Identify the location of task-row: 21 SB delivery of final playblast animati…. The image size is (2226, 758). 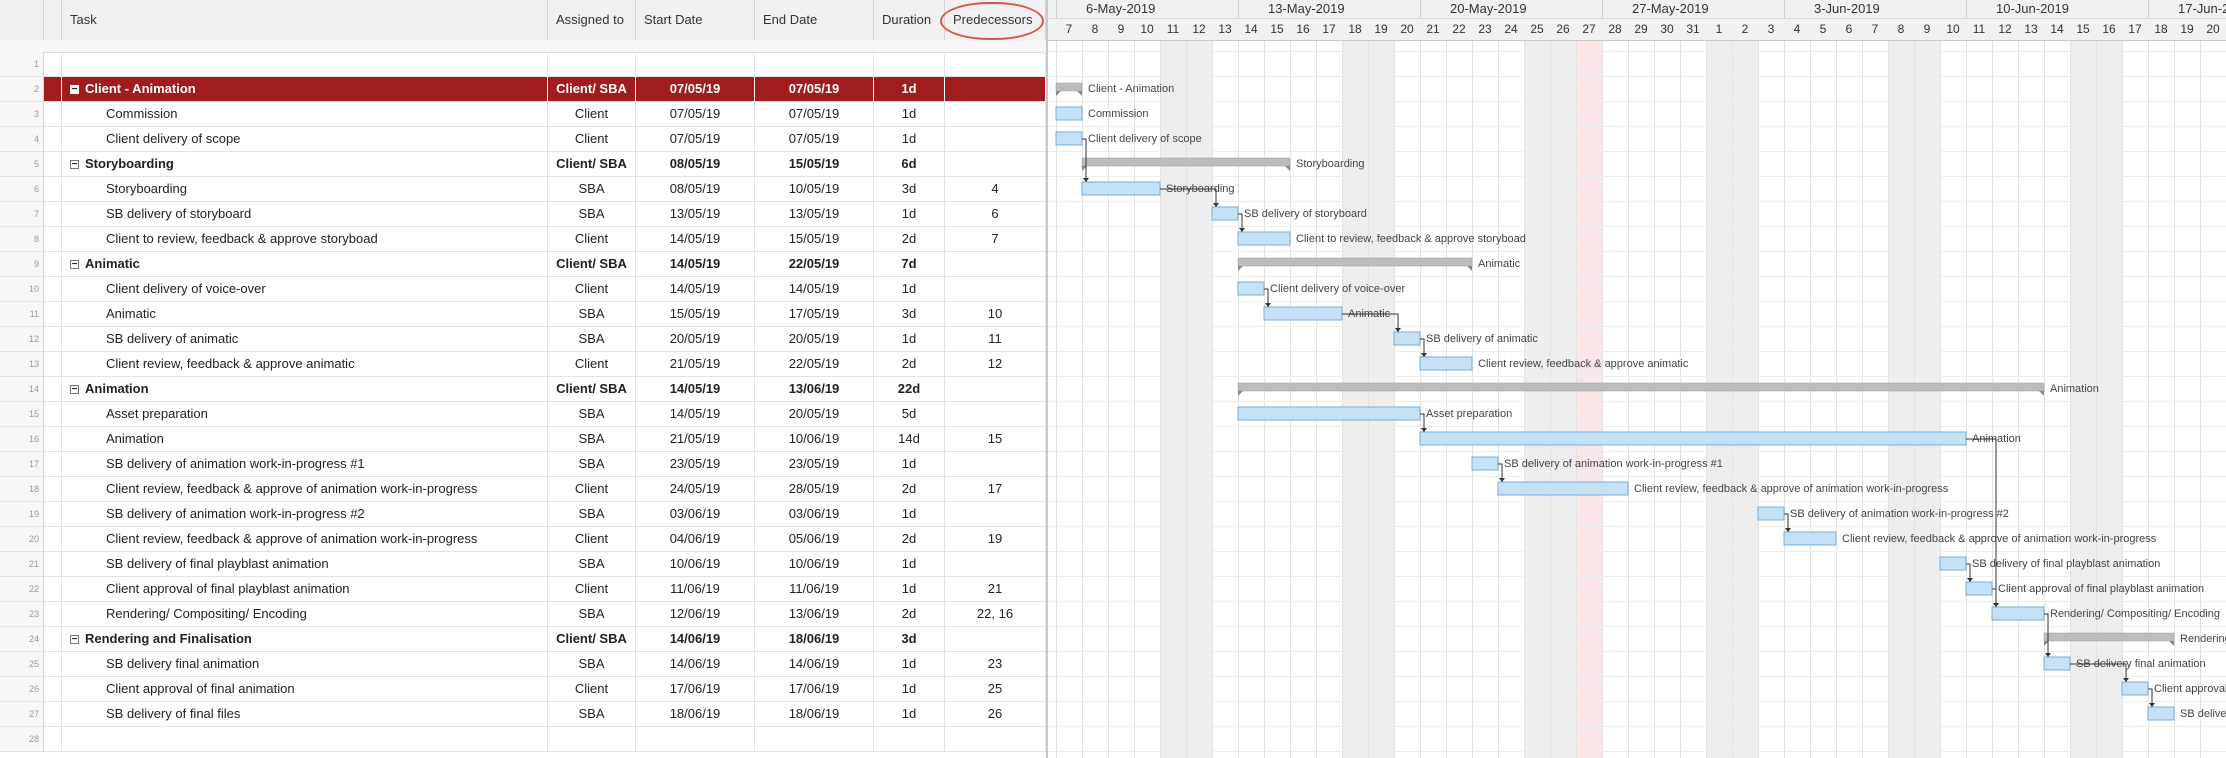
(523, 564).